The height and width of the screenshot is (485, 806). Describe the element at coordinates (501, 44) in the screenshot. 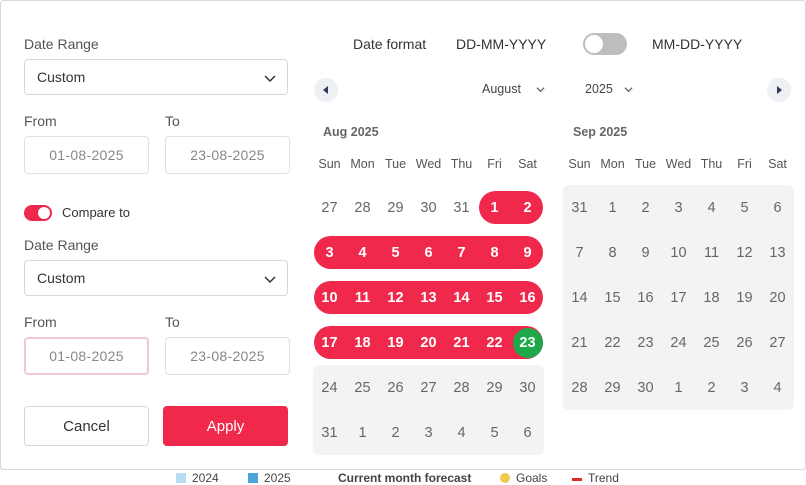

I see `format-option-dd-mm-yyyy: DD-MM-YYYY` at that location.